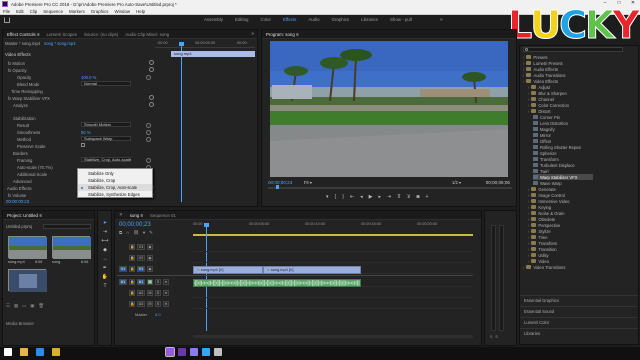  I want to click on razor-tool-icon: ◆, so click(105, 250).